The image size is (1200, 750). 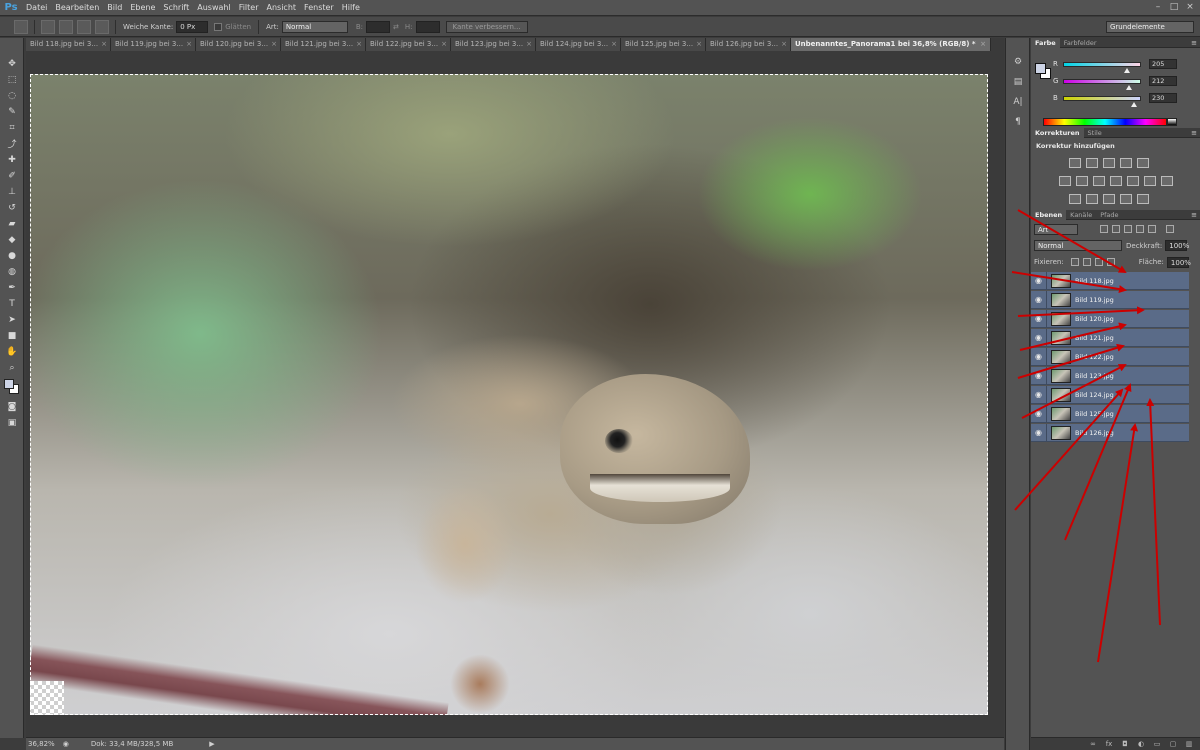 I want to click on tab-bild-122: Bild 122.jpg bei 3... ×, so click(x=408, y=44).